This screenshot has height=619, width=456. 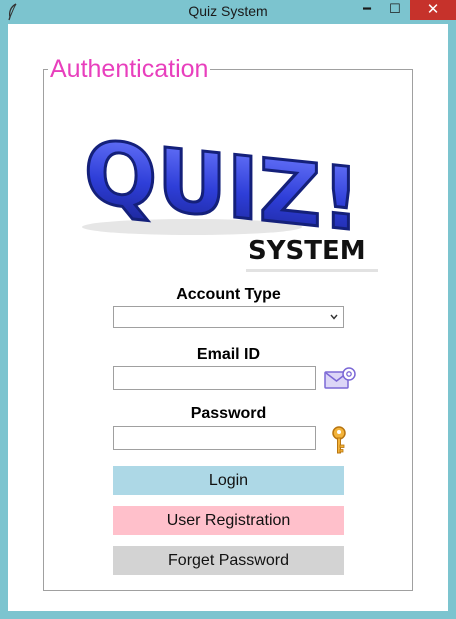 What do you see at coordinates (307, 251) in the screenshot?
I see `logo-system-text: SYSTEM` at bounding box center [307, 251].